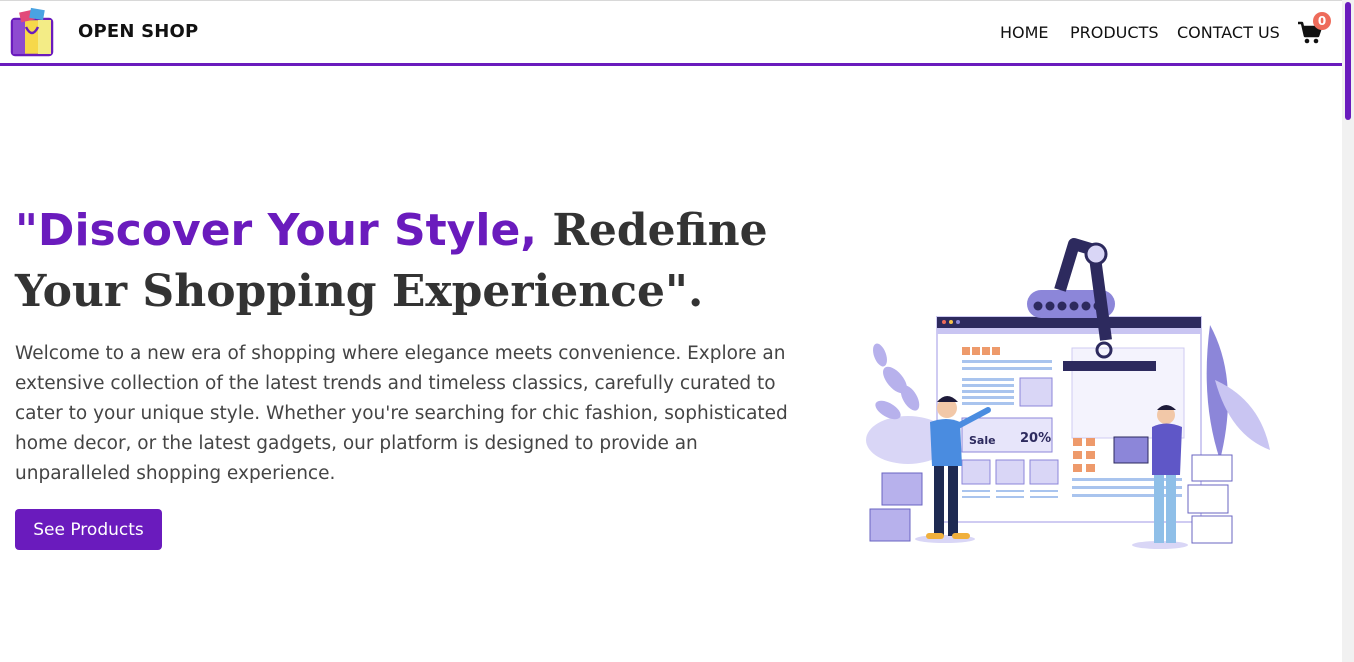 This screenshot has height=662, width=1354. Describe the element at coordinates (982, 440) in the screenshot. I see `sale-label: Sale` at that location.